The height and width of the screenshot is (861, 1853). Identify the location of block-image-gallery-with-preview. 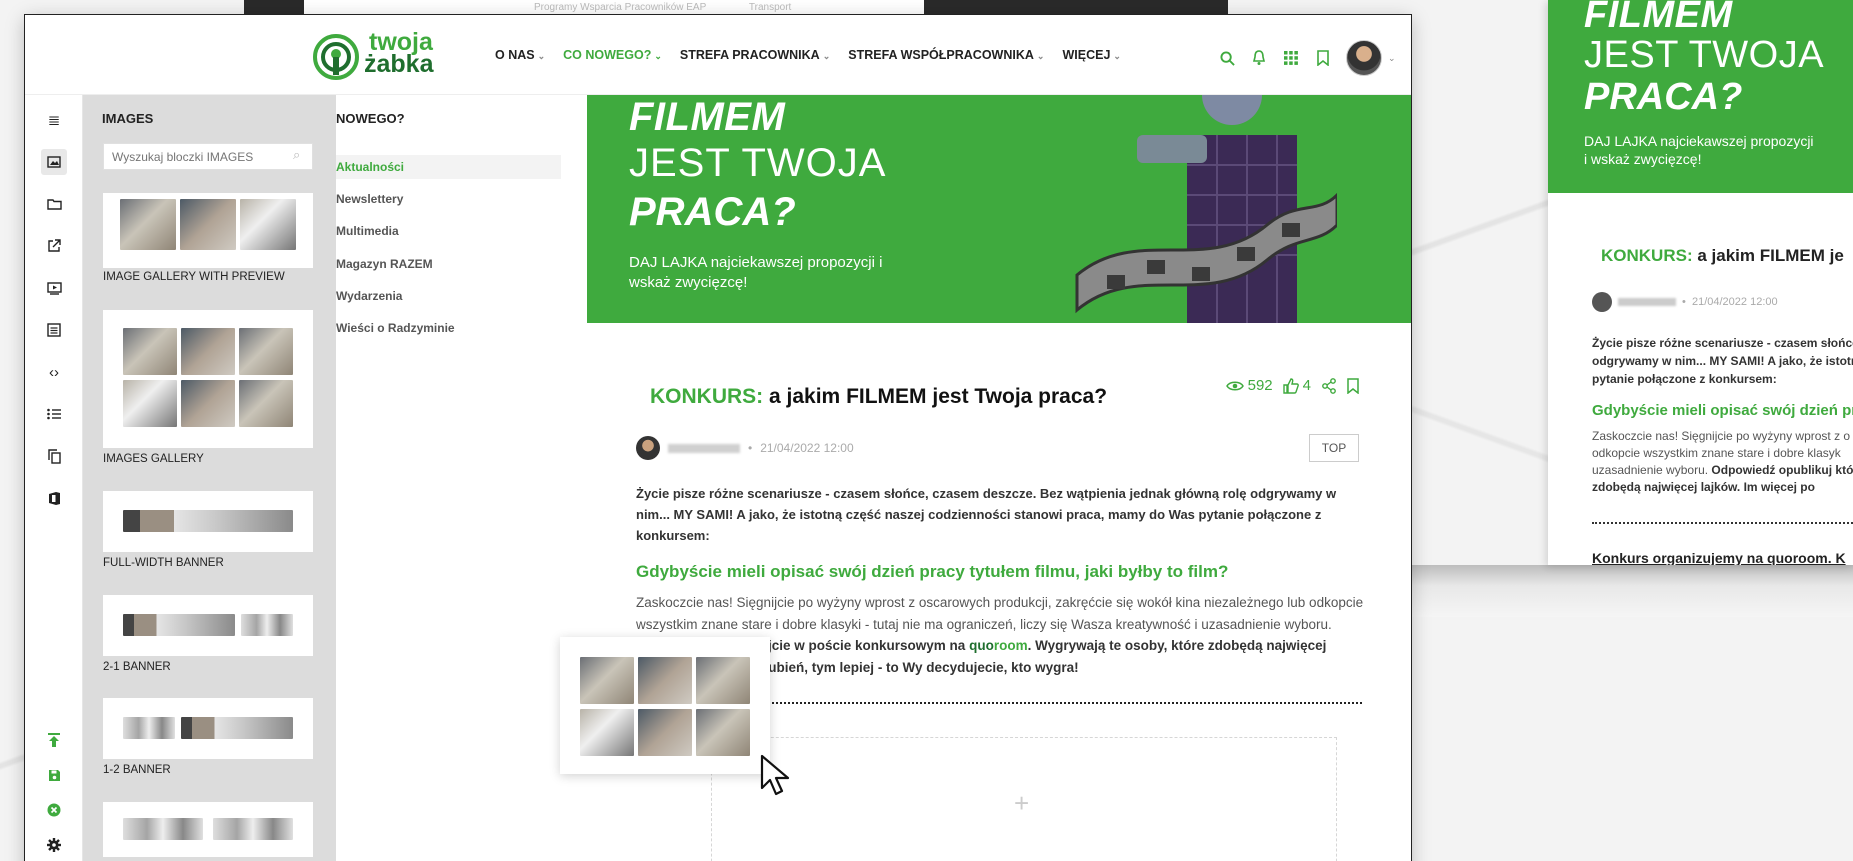
(208, 230).